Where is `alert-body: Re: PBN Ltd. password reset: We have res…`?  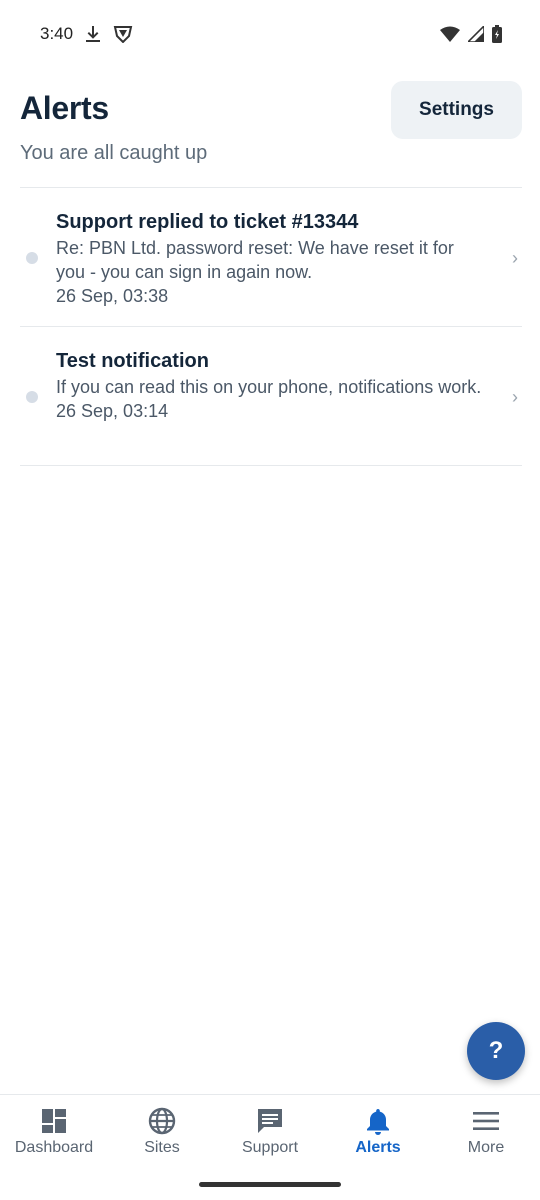 alert-body: Re: PBN Ltd. password reset: We have res… is located at coordinates (255, 260).